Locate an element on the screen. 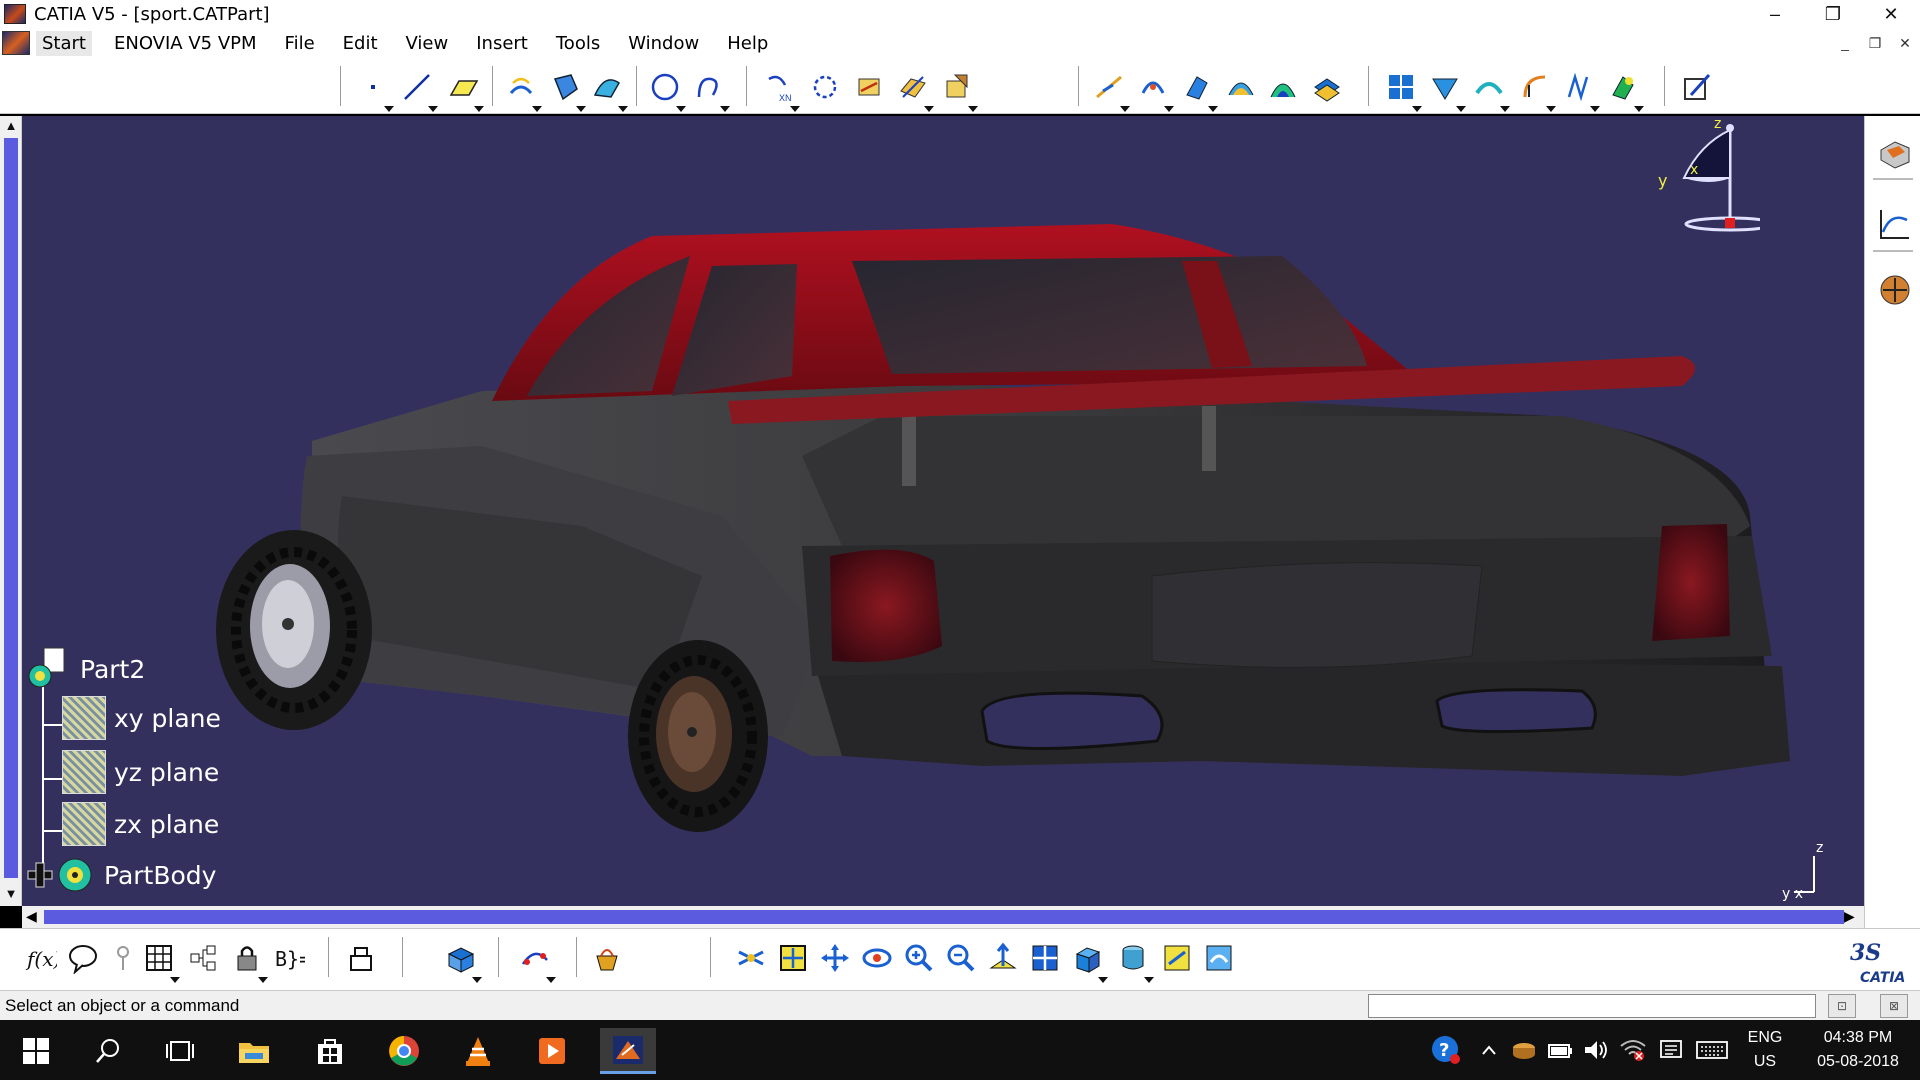 Image resolution: width=1920 pixels, height=1080 pixels. analysis-graph-icon is located at coordinates (1895, 224).